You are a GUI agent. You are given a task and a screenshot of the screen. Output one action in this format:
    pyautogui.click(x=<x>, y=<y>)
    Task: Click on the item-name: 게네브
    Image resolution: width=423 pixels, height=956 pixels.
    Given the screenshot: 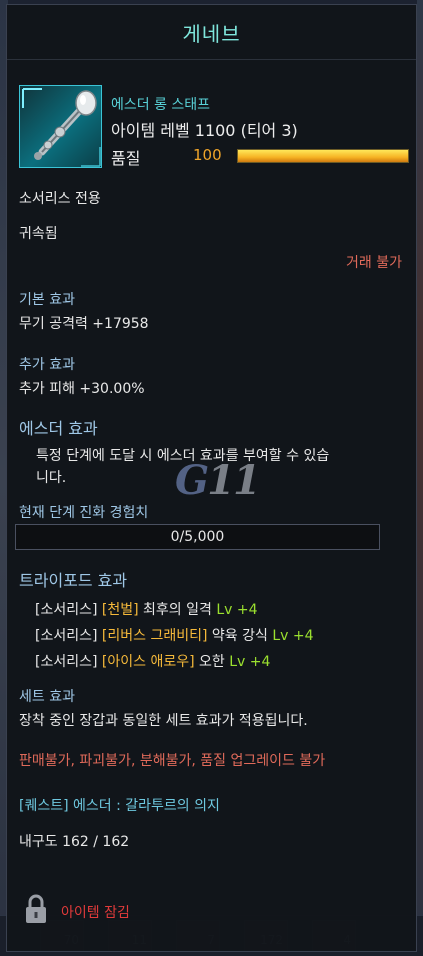 What is the action you would take?
    pyautogui.click(x=211, y=33)
    